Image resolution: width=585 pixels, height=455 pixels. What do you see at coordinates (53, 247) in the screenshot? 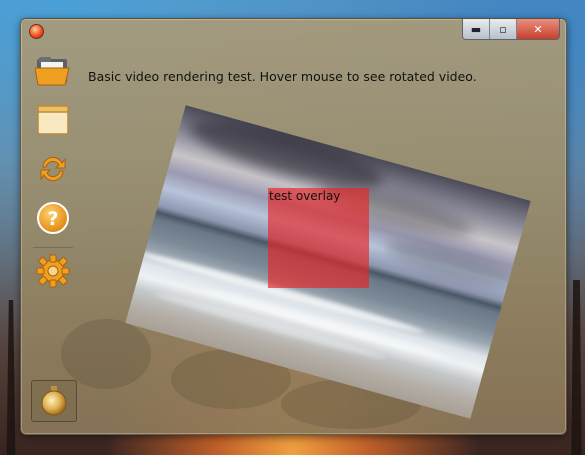
I see `sidebar-separator` at bounding box center [53, 247].